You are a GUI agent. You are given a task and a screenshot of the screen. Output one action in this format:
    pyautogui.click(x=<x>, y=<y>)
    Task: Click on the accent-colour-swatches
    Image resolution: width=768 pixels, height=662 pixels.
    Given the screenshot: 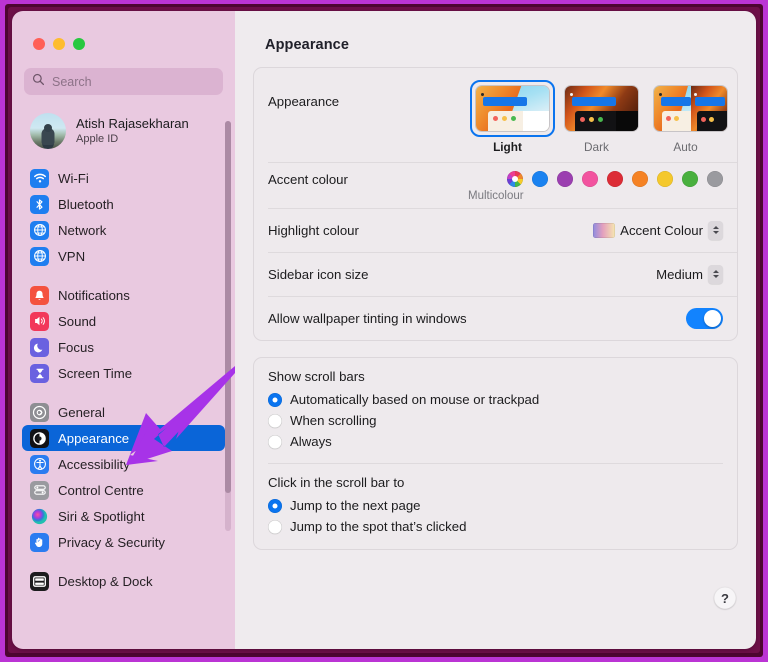 What is the action you would take?
    pyautogui.click(x=615, y=179)
    